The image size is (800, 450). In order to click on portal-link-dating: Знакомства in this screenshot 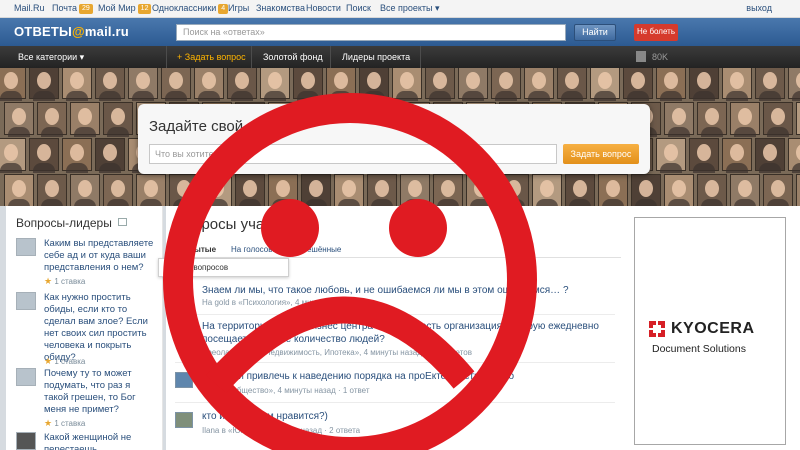, I will do `click(280, 8)`.